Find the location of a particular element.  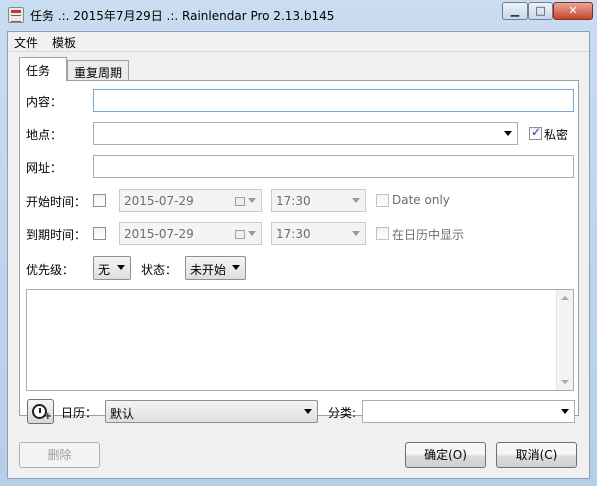

priority-label: 优先级： is located at coordinates (50, 270).